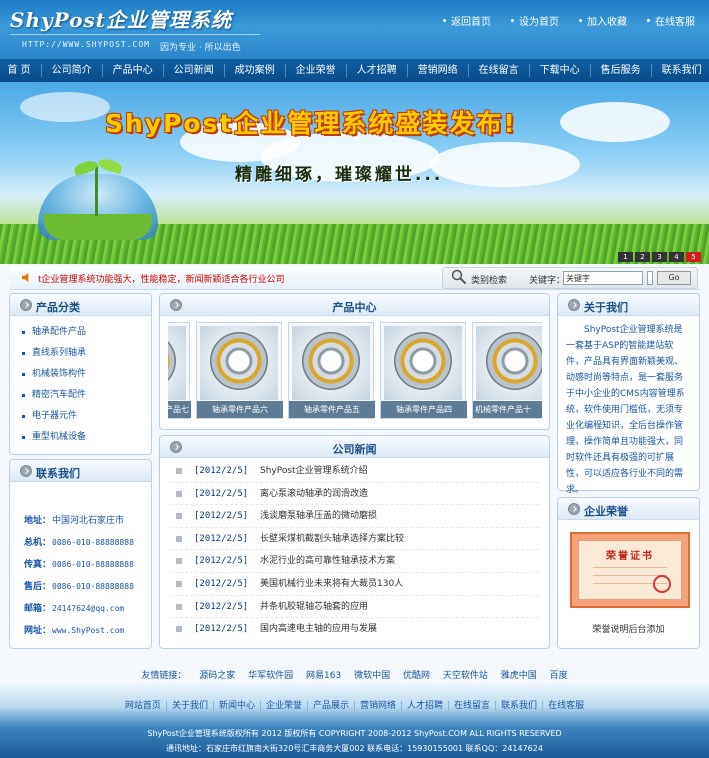 The width and height of the screenshot is (709, 758). I want to click on bullet-icon, so click(648, 20).